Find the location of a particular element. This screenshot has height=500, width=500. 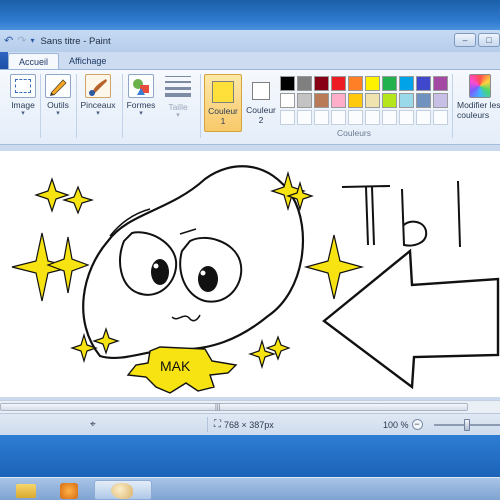

tab-affichage: Affichage is located at coordinates (87, 61).